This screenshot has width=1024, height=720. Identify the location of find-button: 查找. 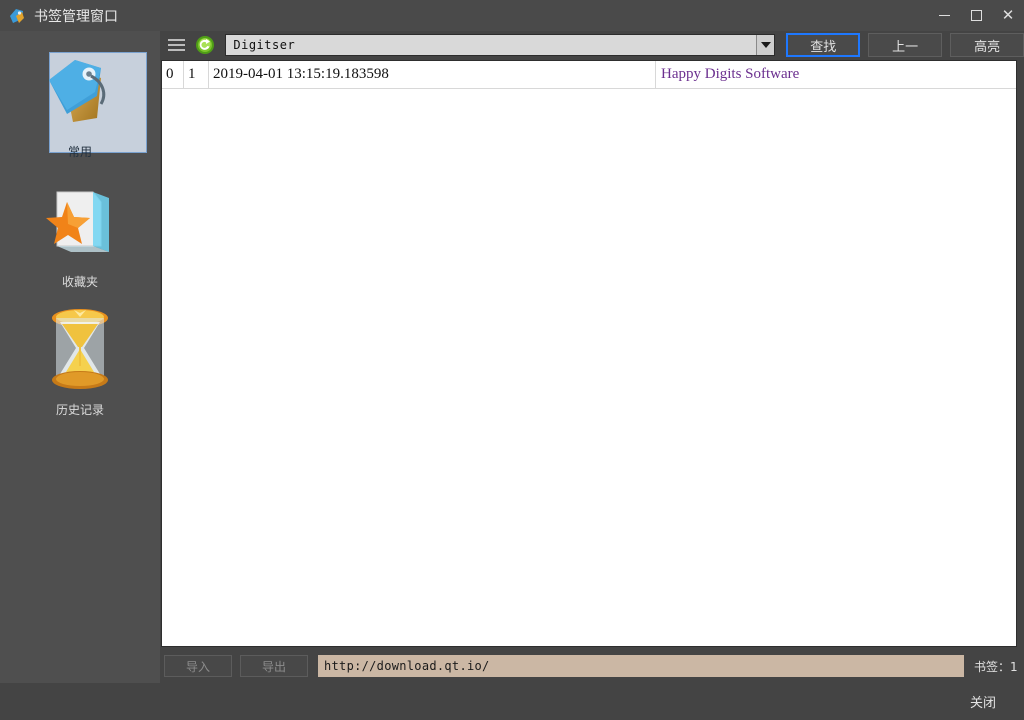
(823, 45).